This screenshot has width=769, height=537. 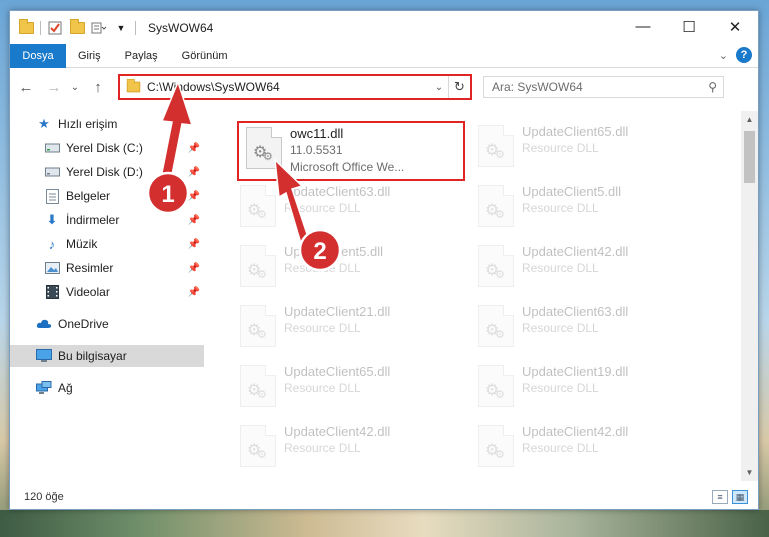 I want to click on address-bar: C:\Windows\SysWOW64 ⌄ ↻, so click(x=295, y=87).